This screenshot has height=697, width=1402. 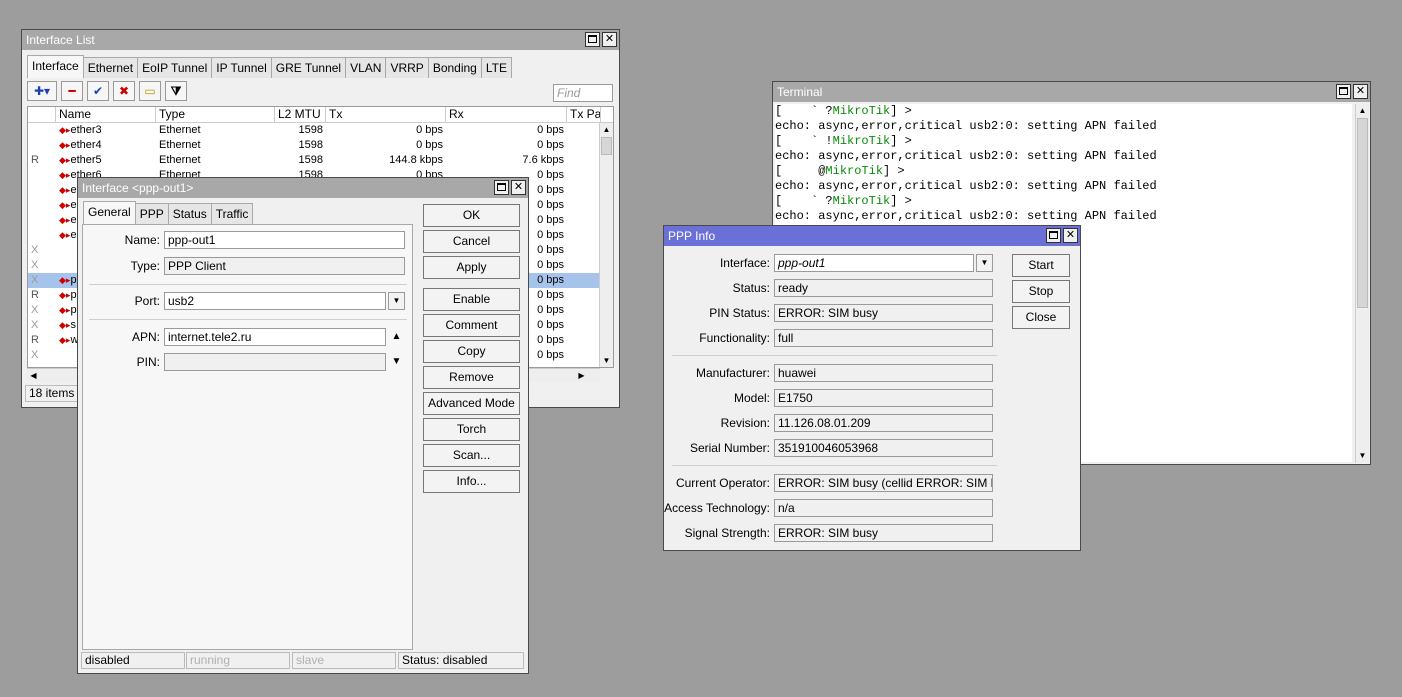 What do you see at coordinates (1041, 317) in the screenshot?
I see `close-button: Close` at bounding box center [1041, 317].